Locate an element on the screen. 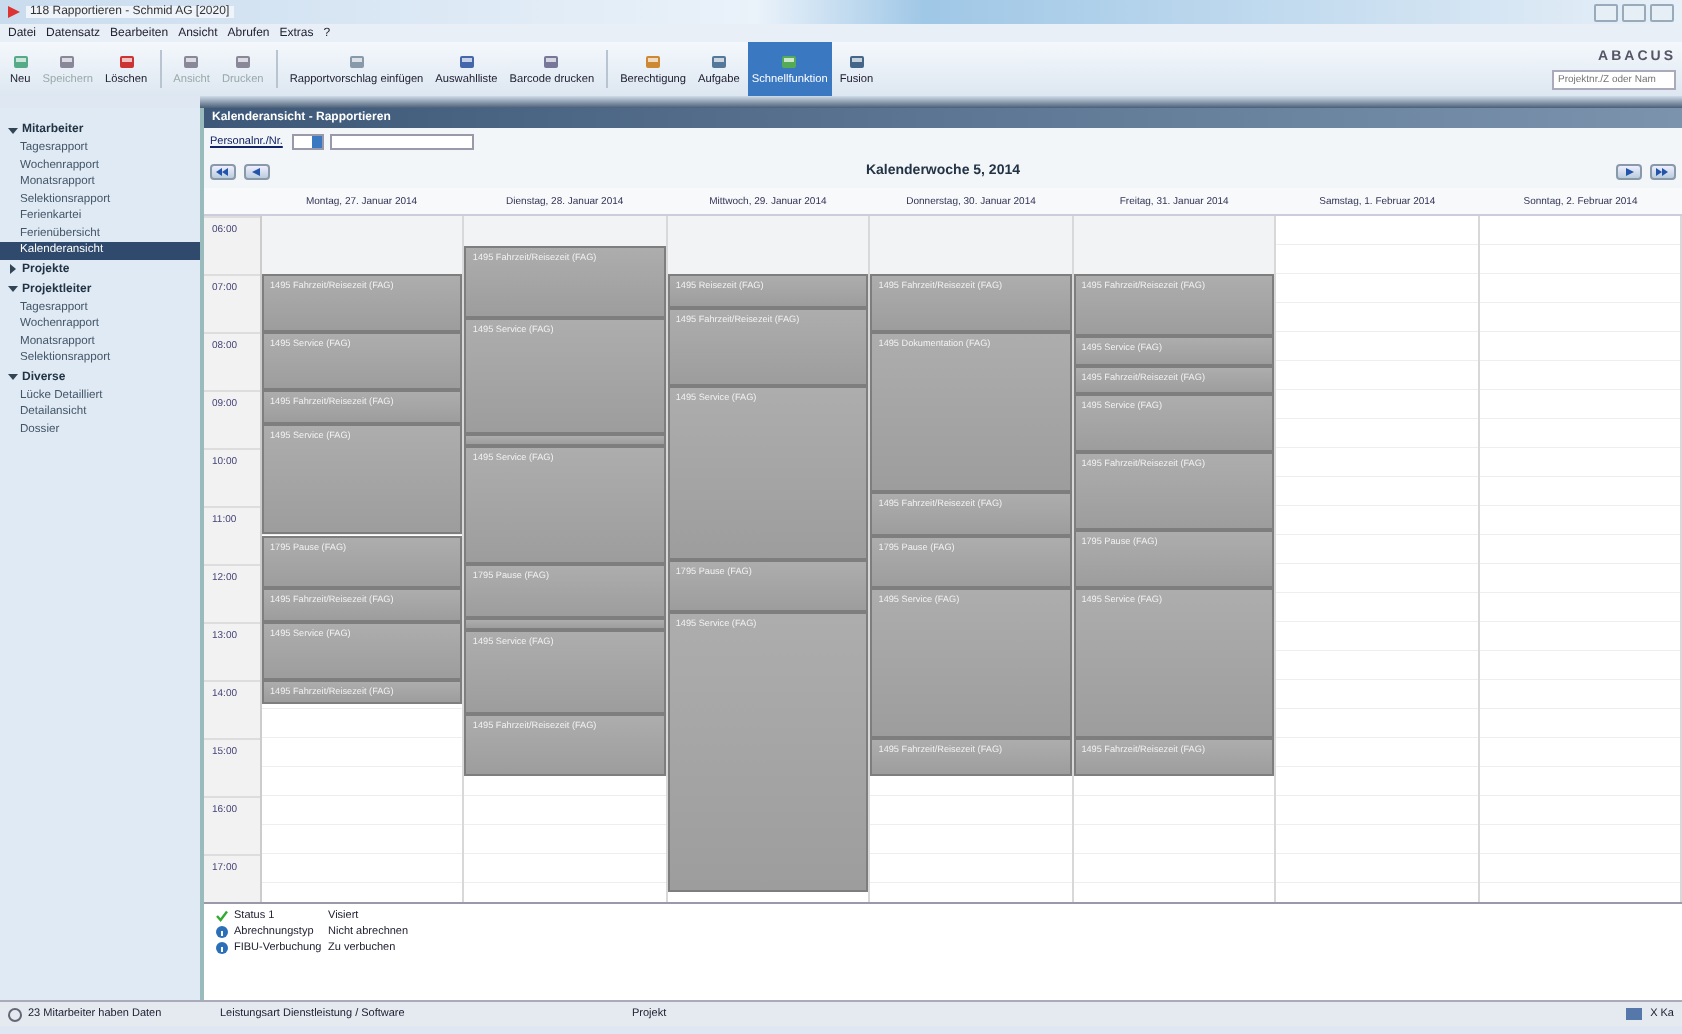  number-field is located at coordinates (308, 141).